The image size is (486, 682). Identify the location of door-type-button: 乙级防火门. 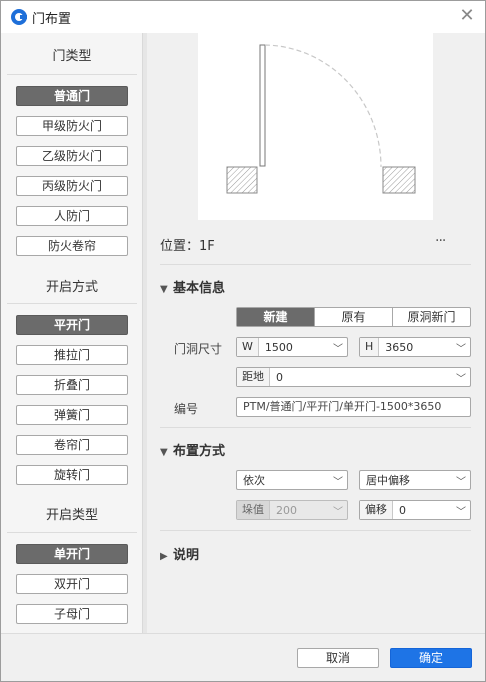
(72, 156).